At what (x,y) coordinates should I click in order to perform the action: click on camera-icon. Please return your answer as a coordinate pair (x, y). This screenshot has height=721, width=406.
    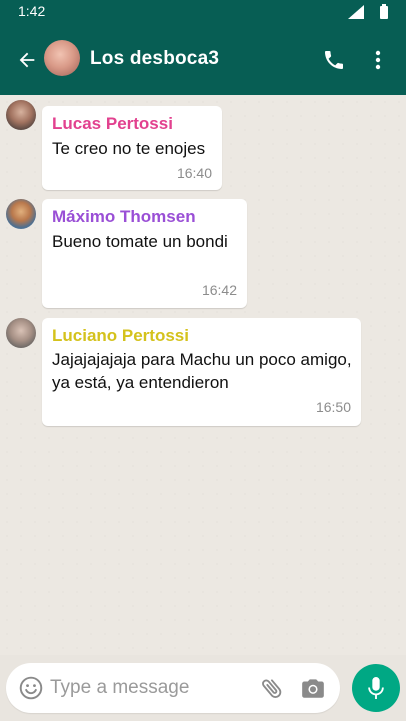
    Looking at the image, I should click on (313, 688).